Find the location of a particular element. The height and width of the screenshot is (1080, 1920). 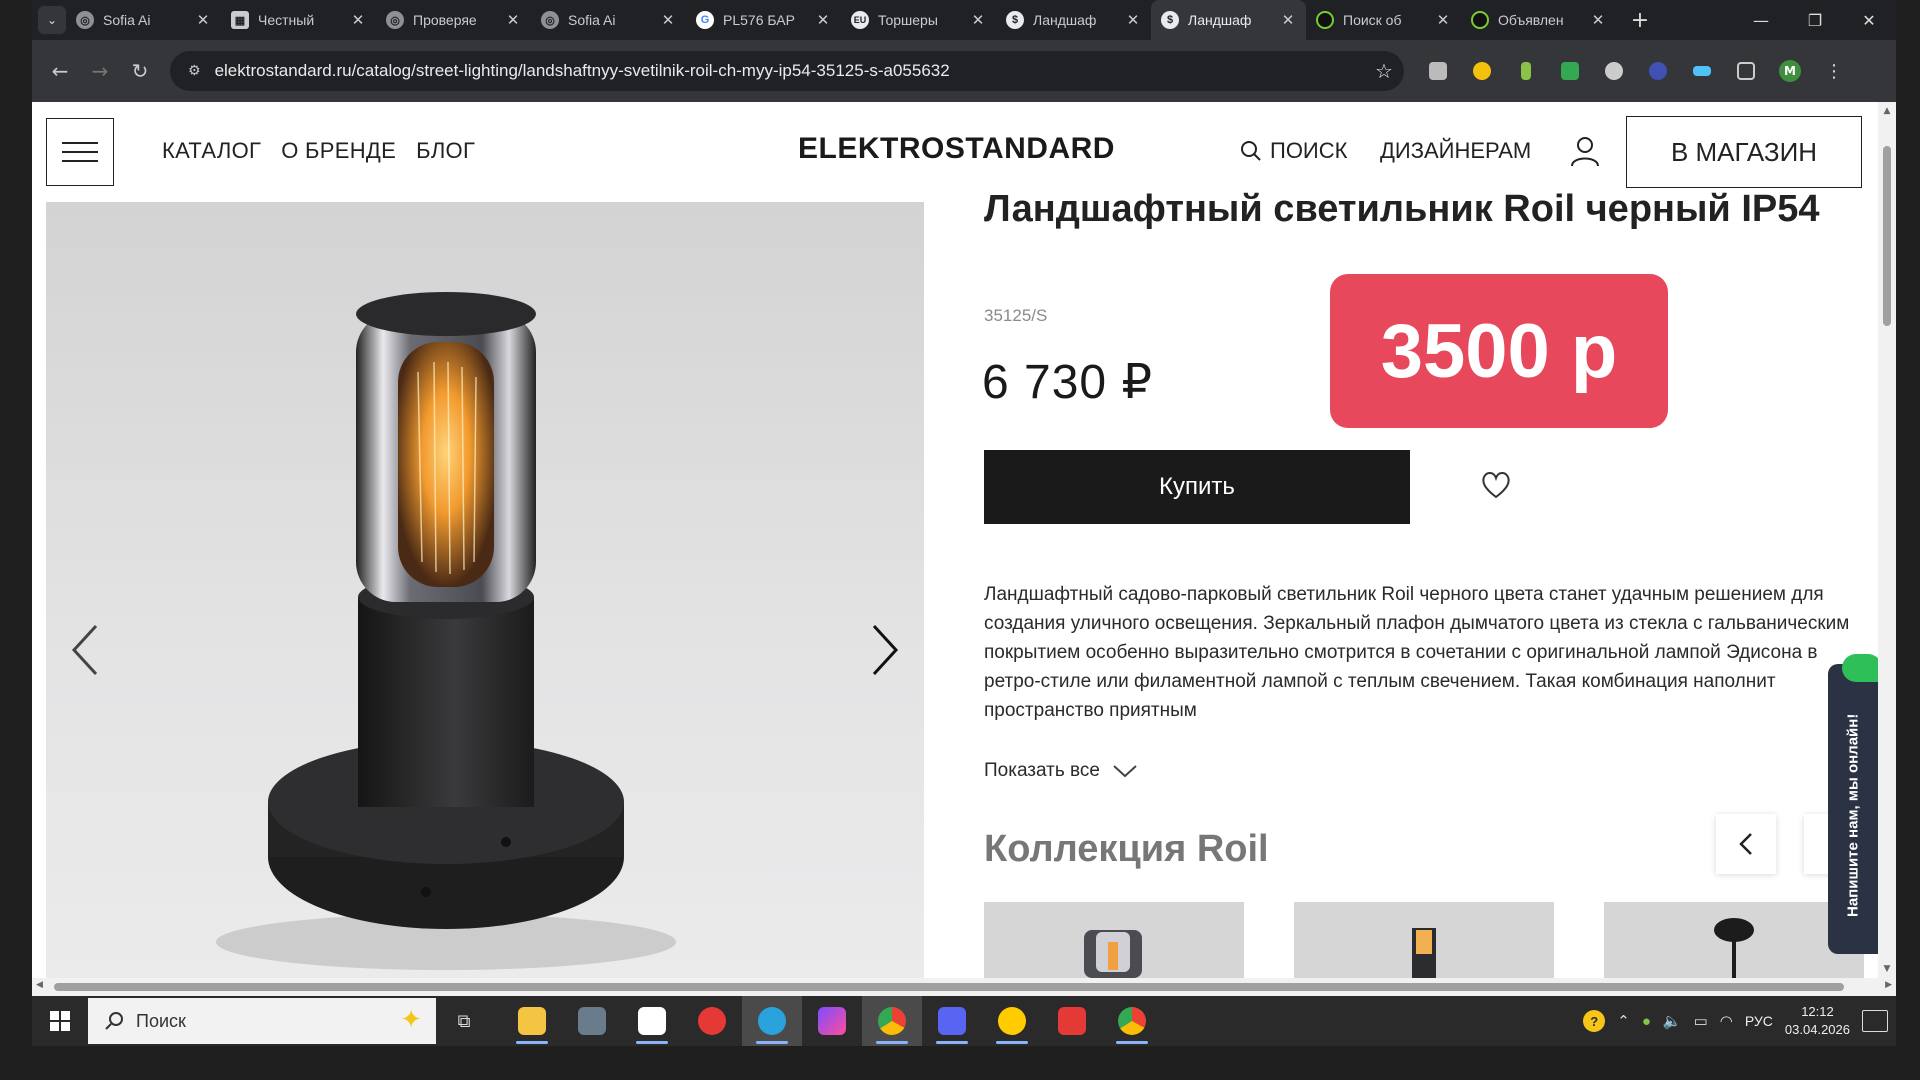

file-explorer-icon is located at coordinates (532, 1021).